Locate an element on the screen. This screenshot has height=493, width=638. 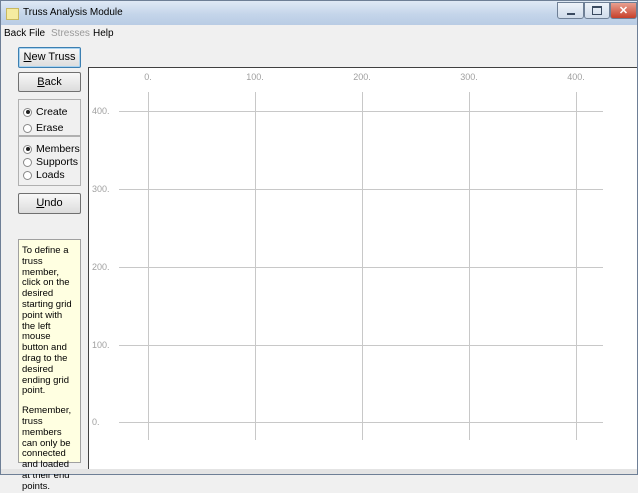
x-axis-label-300: 300. is located at coordinates (469, 77).